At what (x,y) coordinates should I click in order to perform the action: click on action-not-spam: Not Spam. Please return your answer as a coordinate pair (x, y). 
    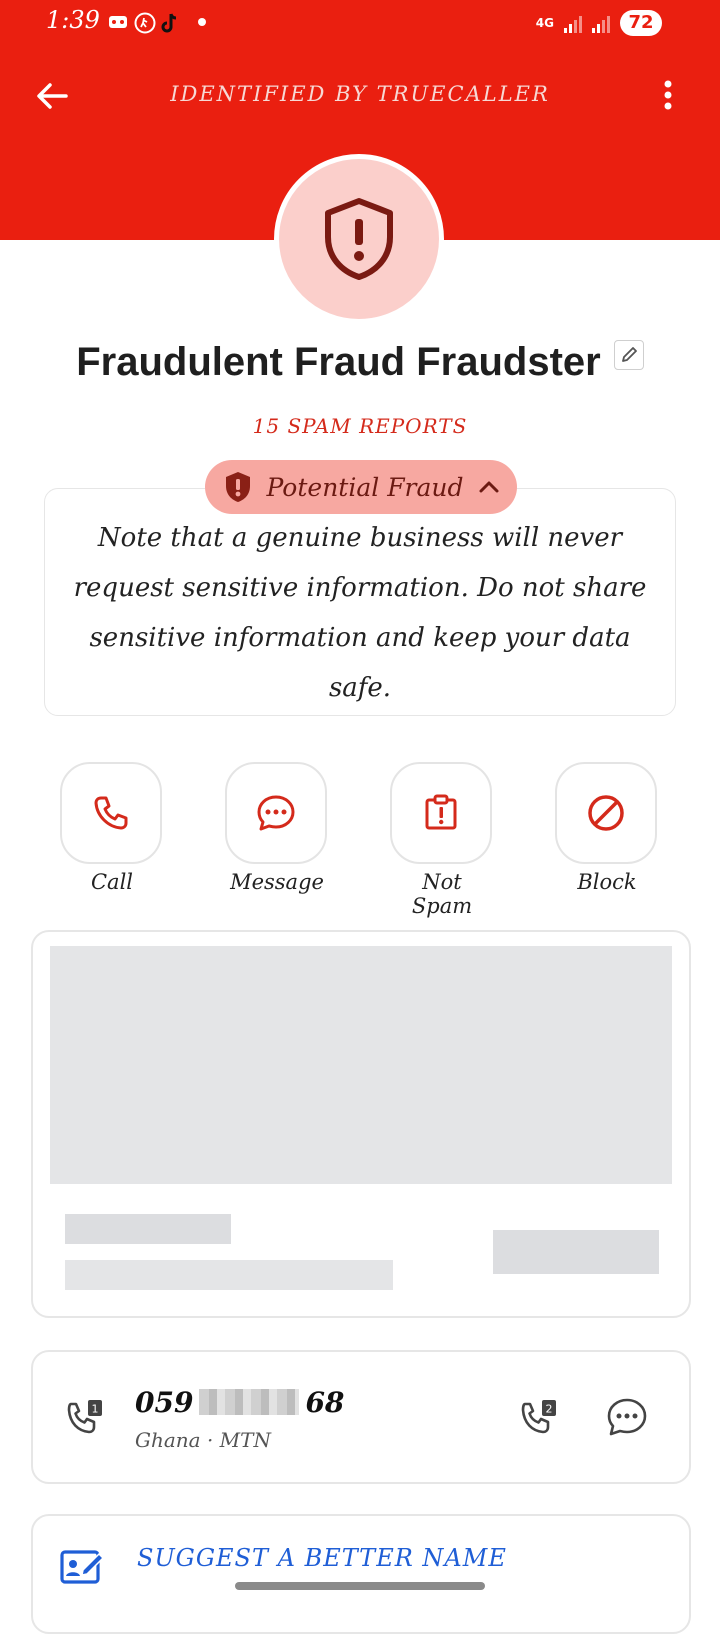
    Looking at the image, I should click on (442, 840).